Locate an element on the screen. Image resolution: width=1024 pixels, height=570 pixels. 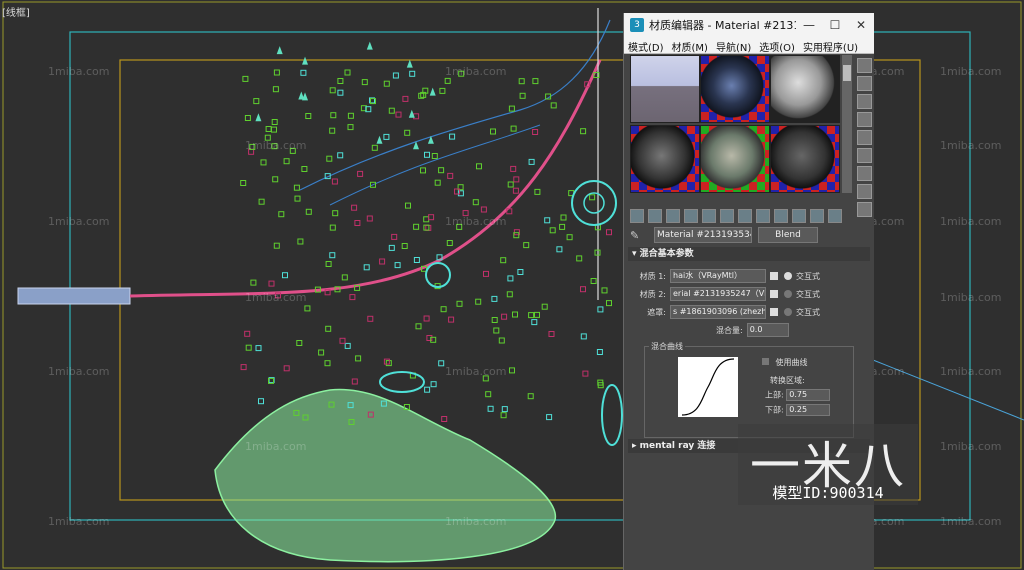
backlight-icon is located at coordinates (864, 83).